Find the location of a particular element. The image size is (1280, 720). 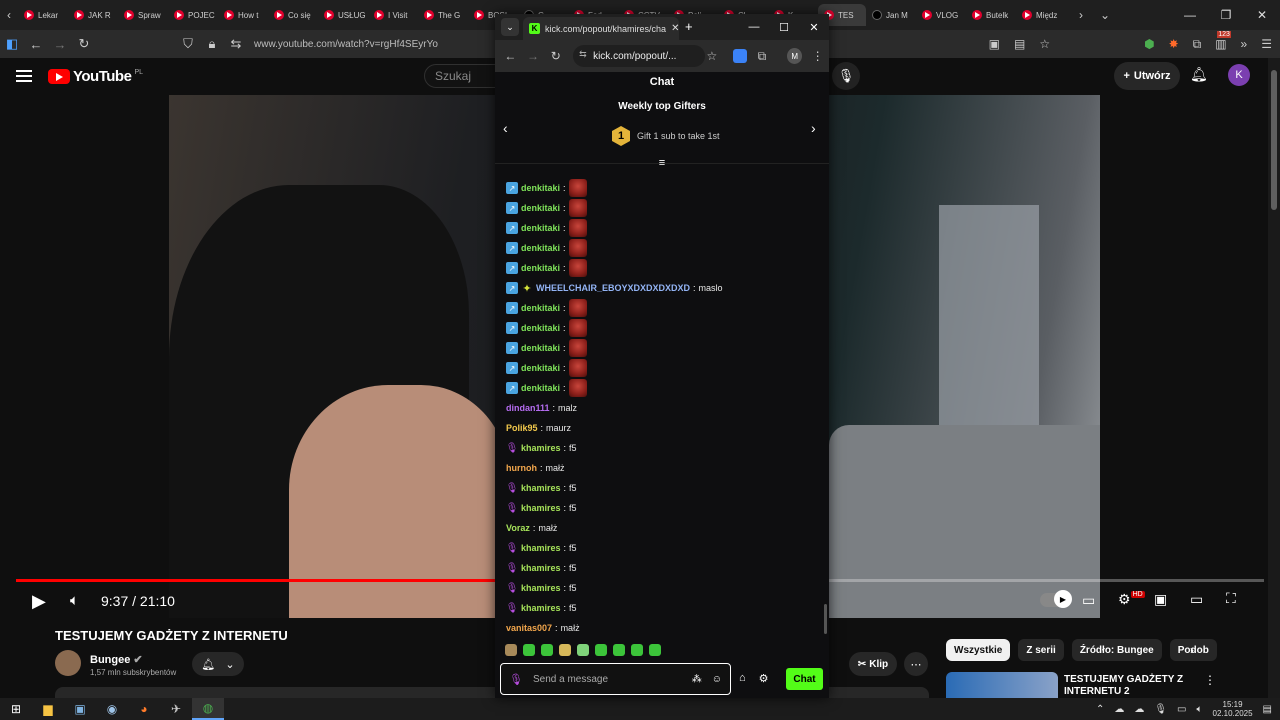

autoplay-toggle is located at coordinates (1056, 599).